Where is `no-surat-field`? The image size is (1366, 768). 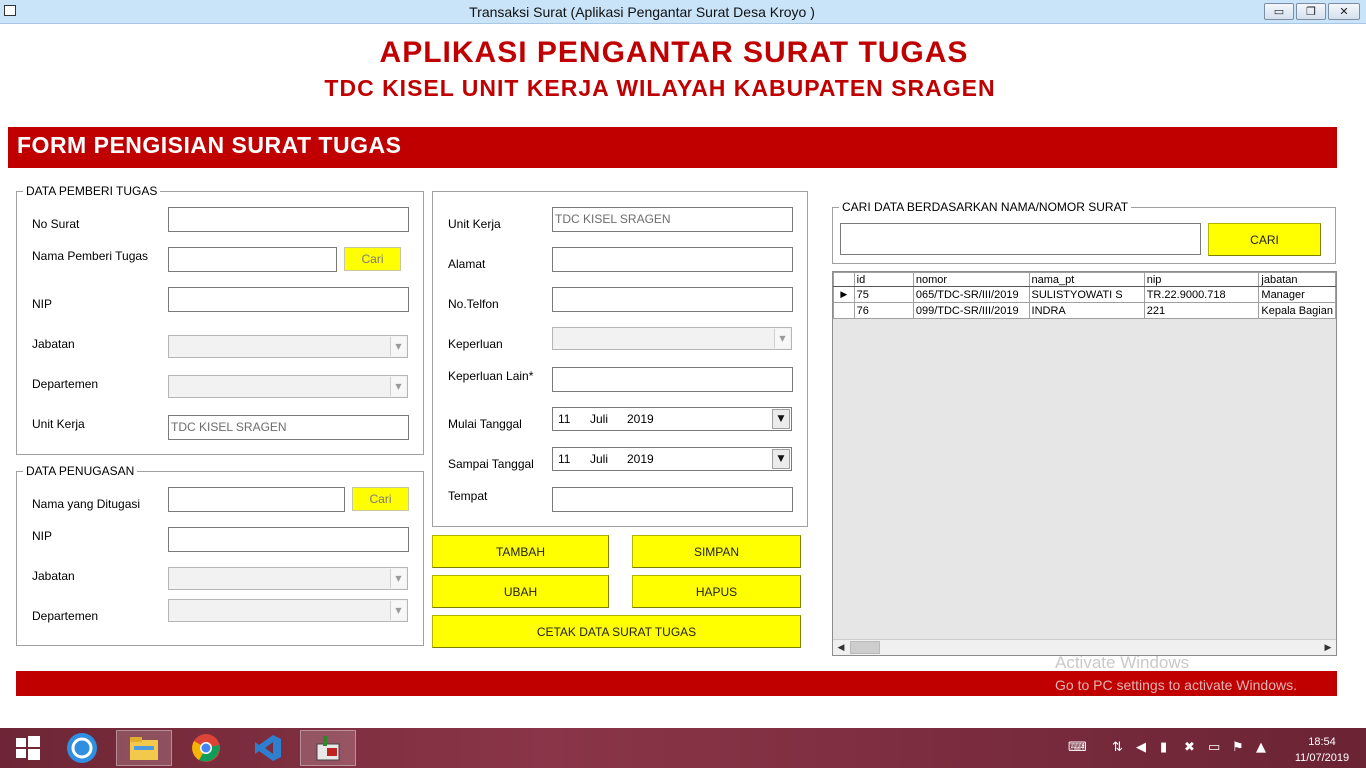 no-surat-field is located at coordinates (288, 219).